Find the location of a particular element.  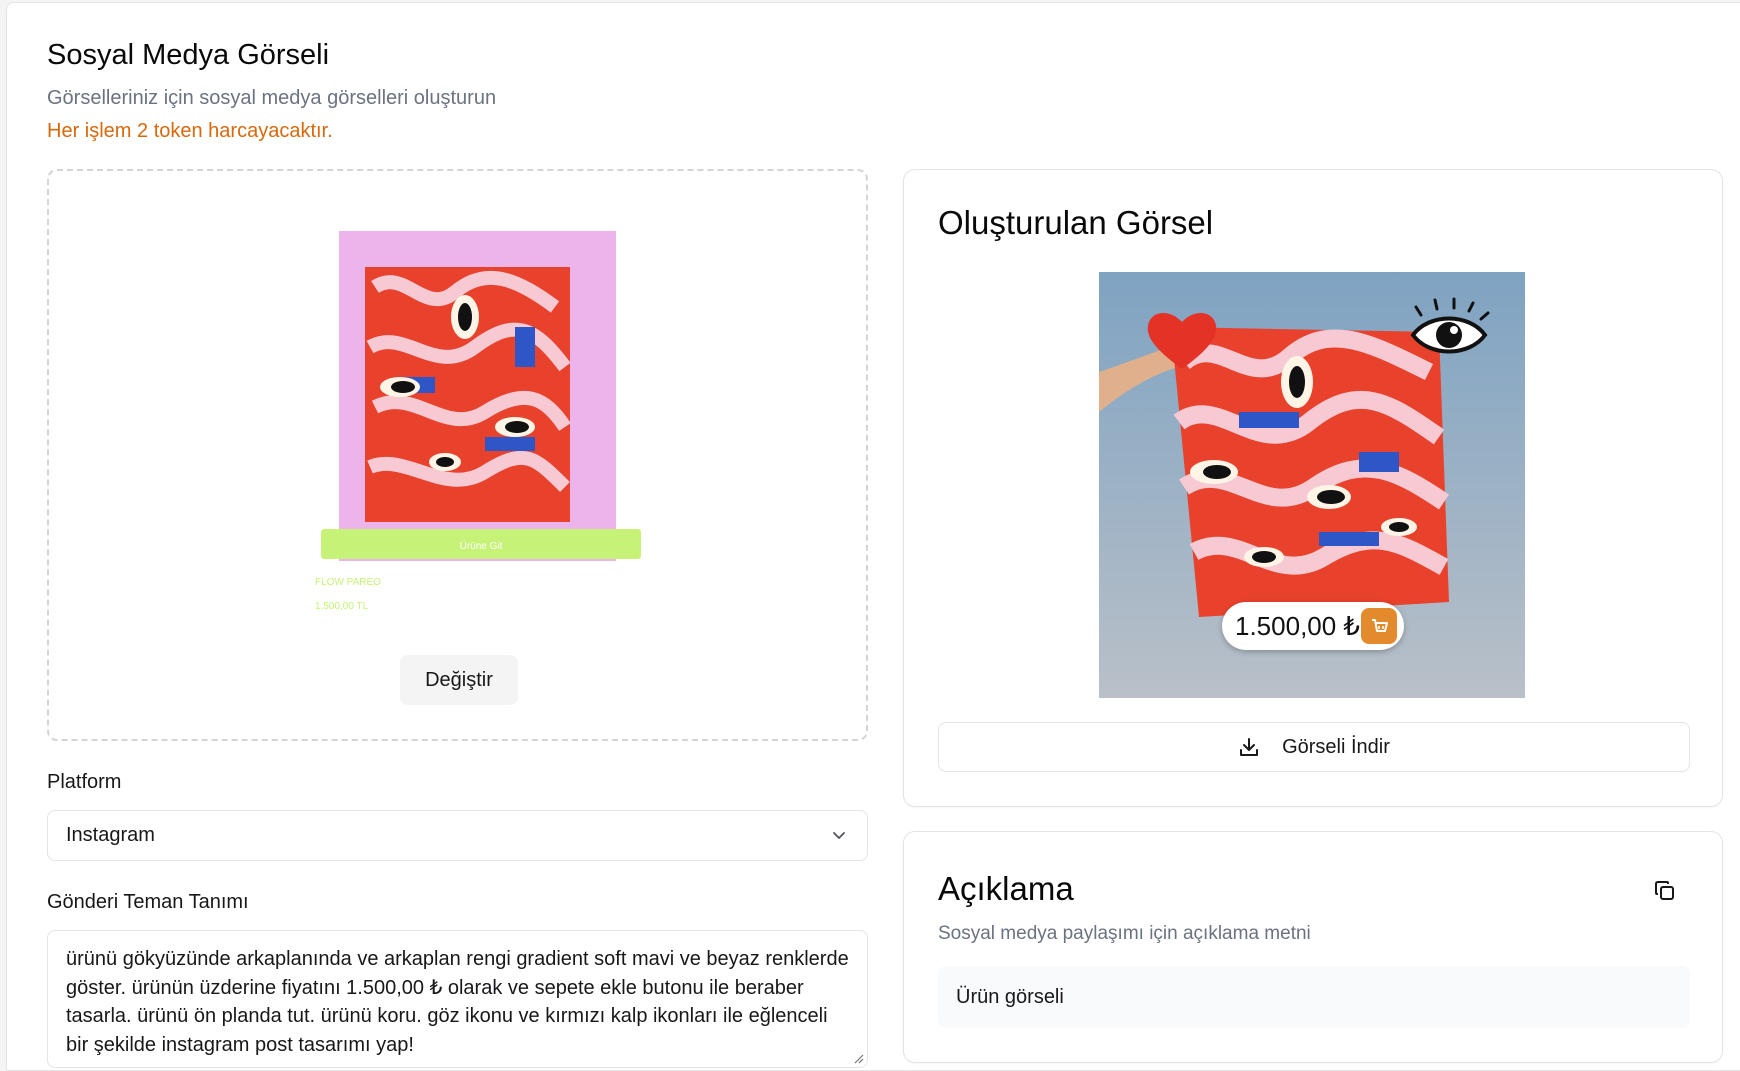

download-image-button: Görseli İndir is located at coordinates (1314, 747).